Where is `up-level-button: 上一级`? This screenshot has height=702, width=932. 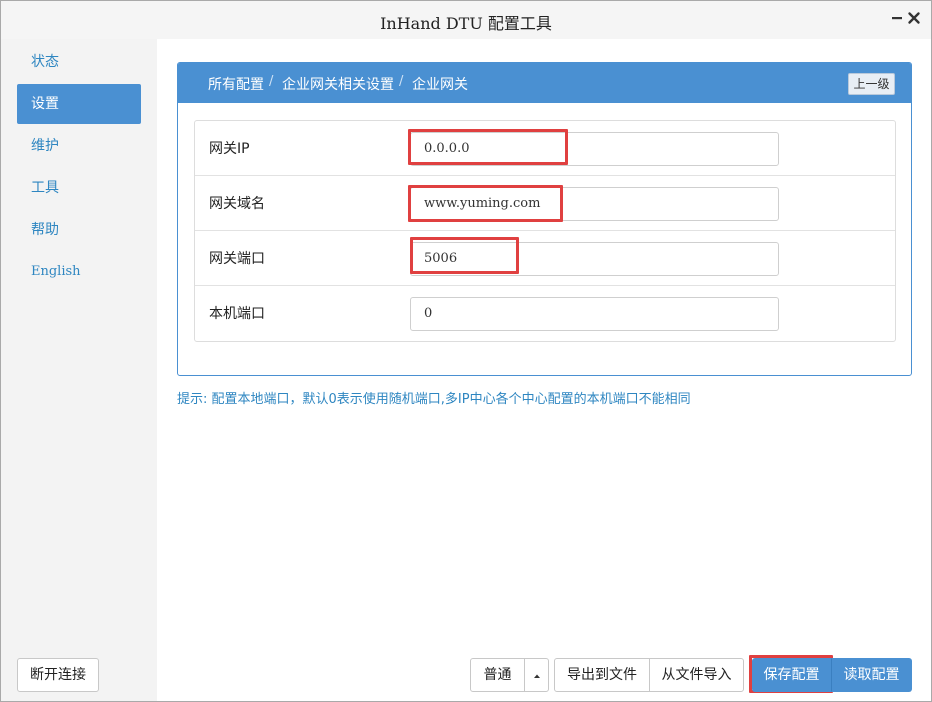
up-level-button: 上一级 is located at coordinates (871, 84).